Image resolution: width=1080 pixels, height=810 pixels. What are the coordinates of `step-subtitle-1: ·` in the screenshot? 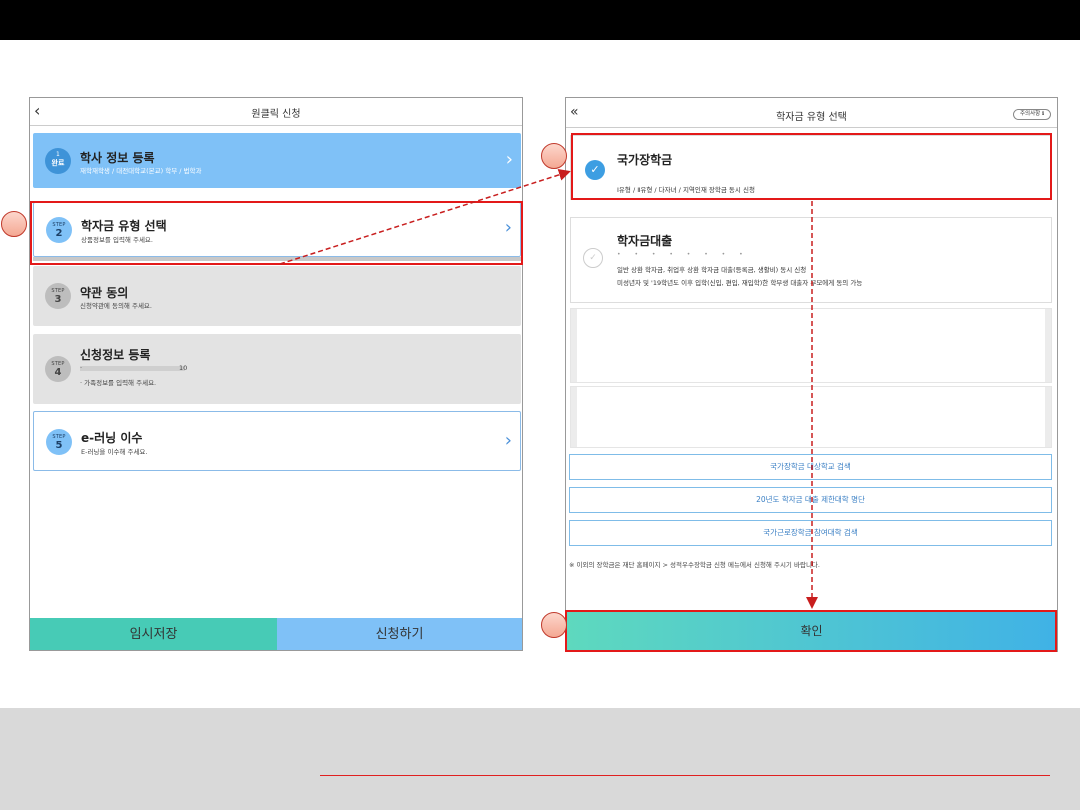 It's located at (81, 368).